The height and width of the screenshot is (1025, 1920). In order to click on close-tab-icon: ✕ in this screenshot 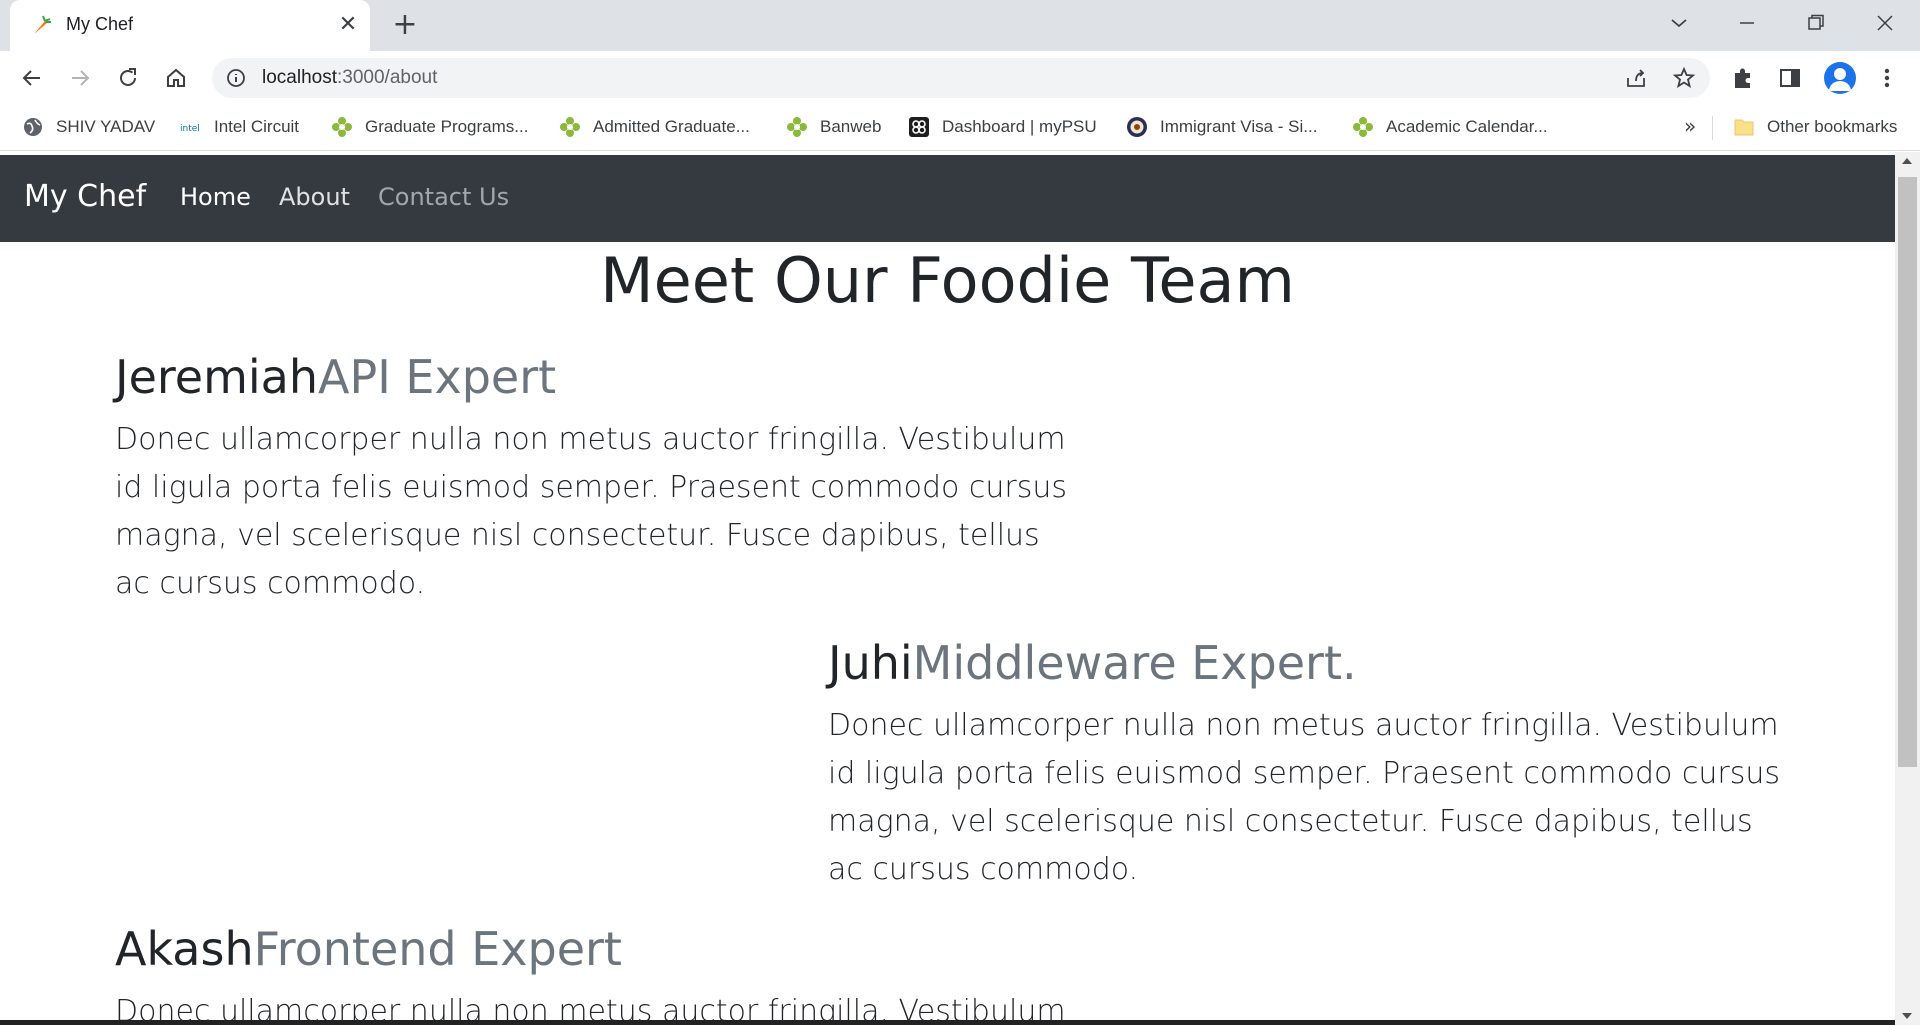, I will do `click(348, 25)`.